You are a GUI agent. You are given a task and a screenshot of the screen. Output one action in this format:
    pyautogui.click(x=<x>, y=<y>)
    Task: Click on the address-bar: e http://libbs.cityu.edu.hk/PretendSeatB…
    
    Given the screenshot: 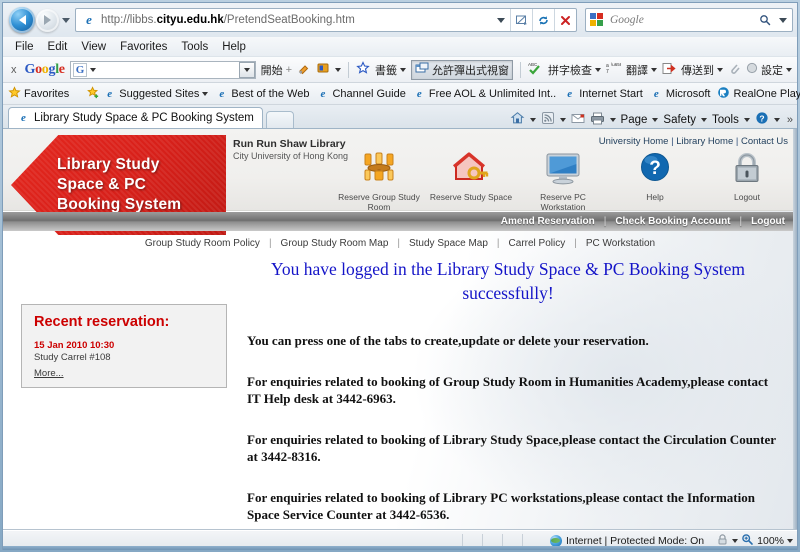 What is the action you would take?
    pyautogui.click(x=326, y=20)
    